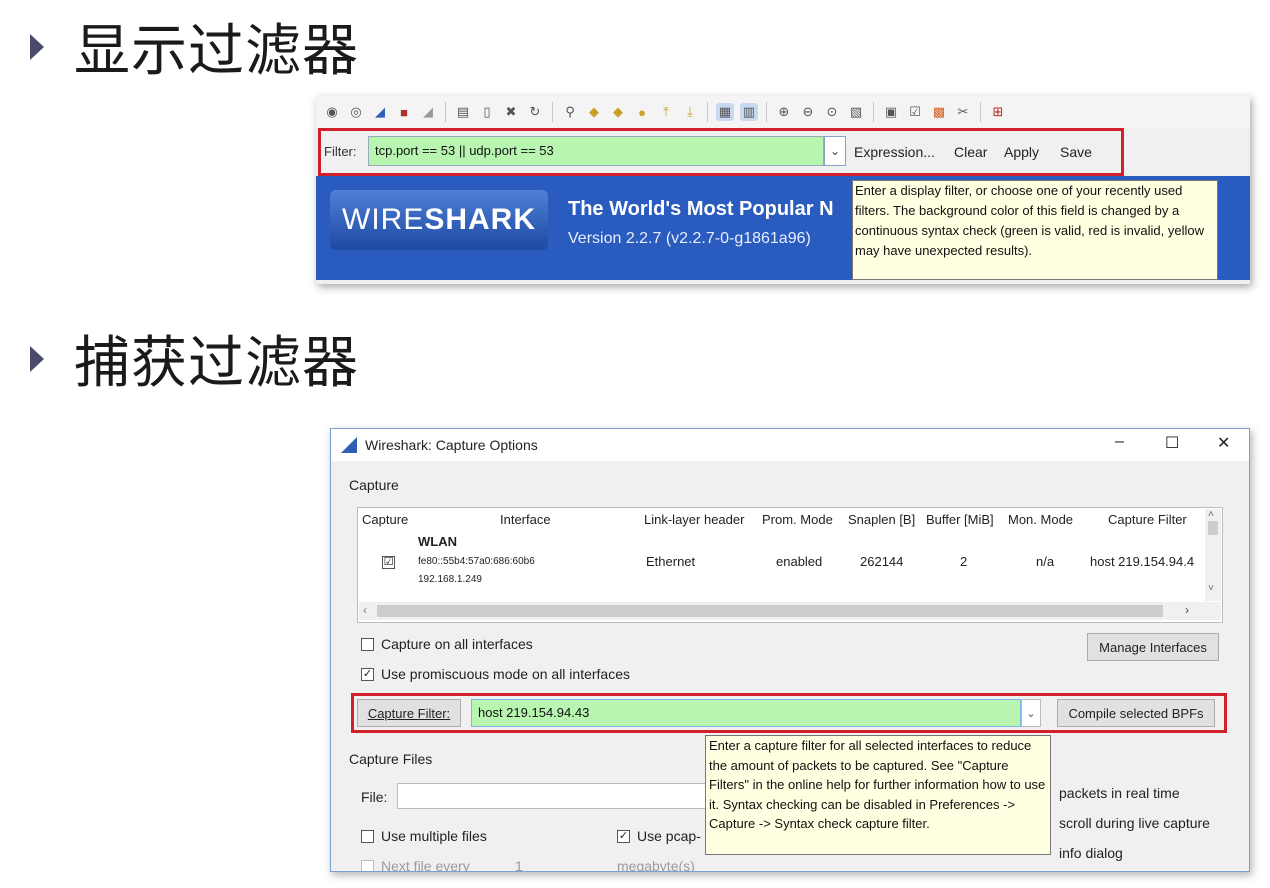 This screenshot has height=888, width=1270. I want to click on autoscroll-icon: ▥, so click(749, 112).